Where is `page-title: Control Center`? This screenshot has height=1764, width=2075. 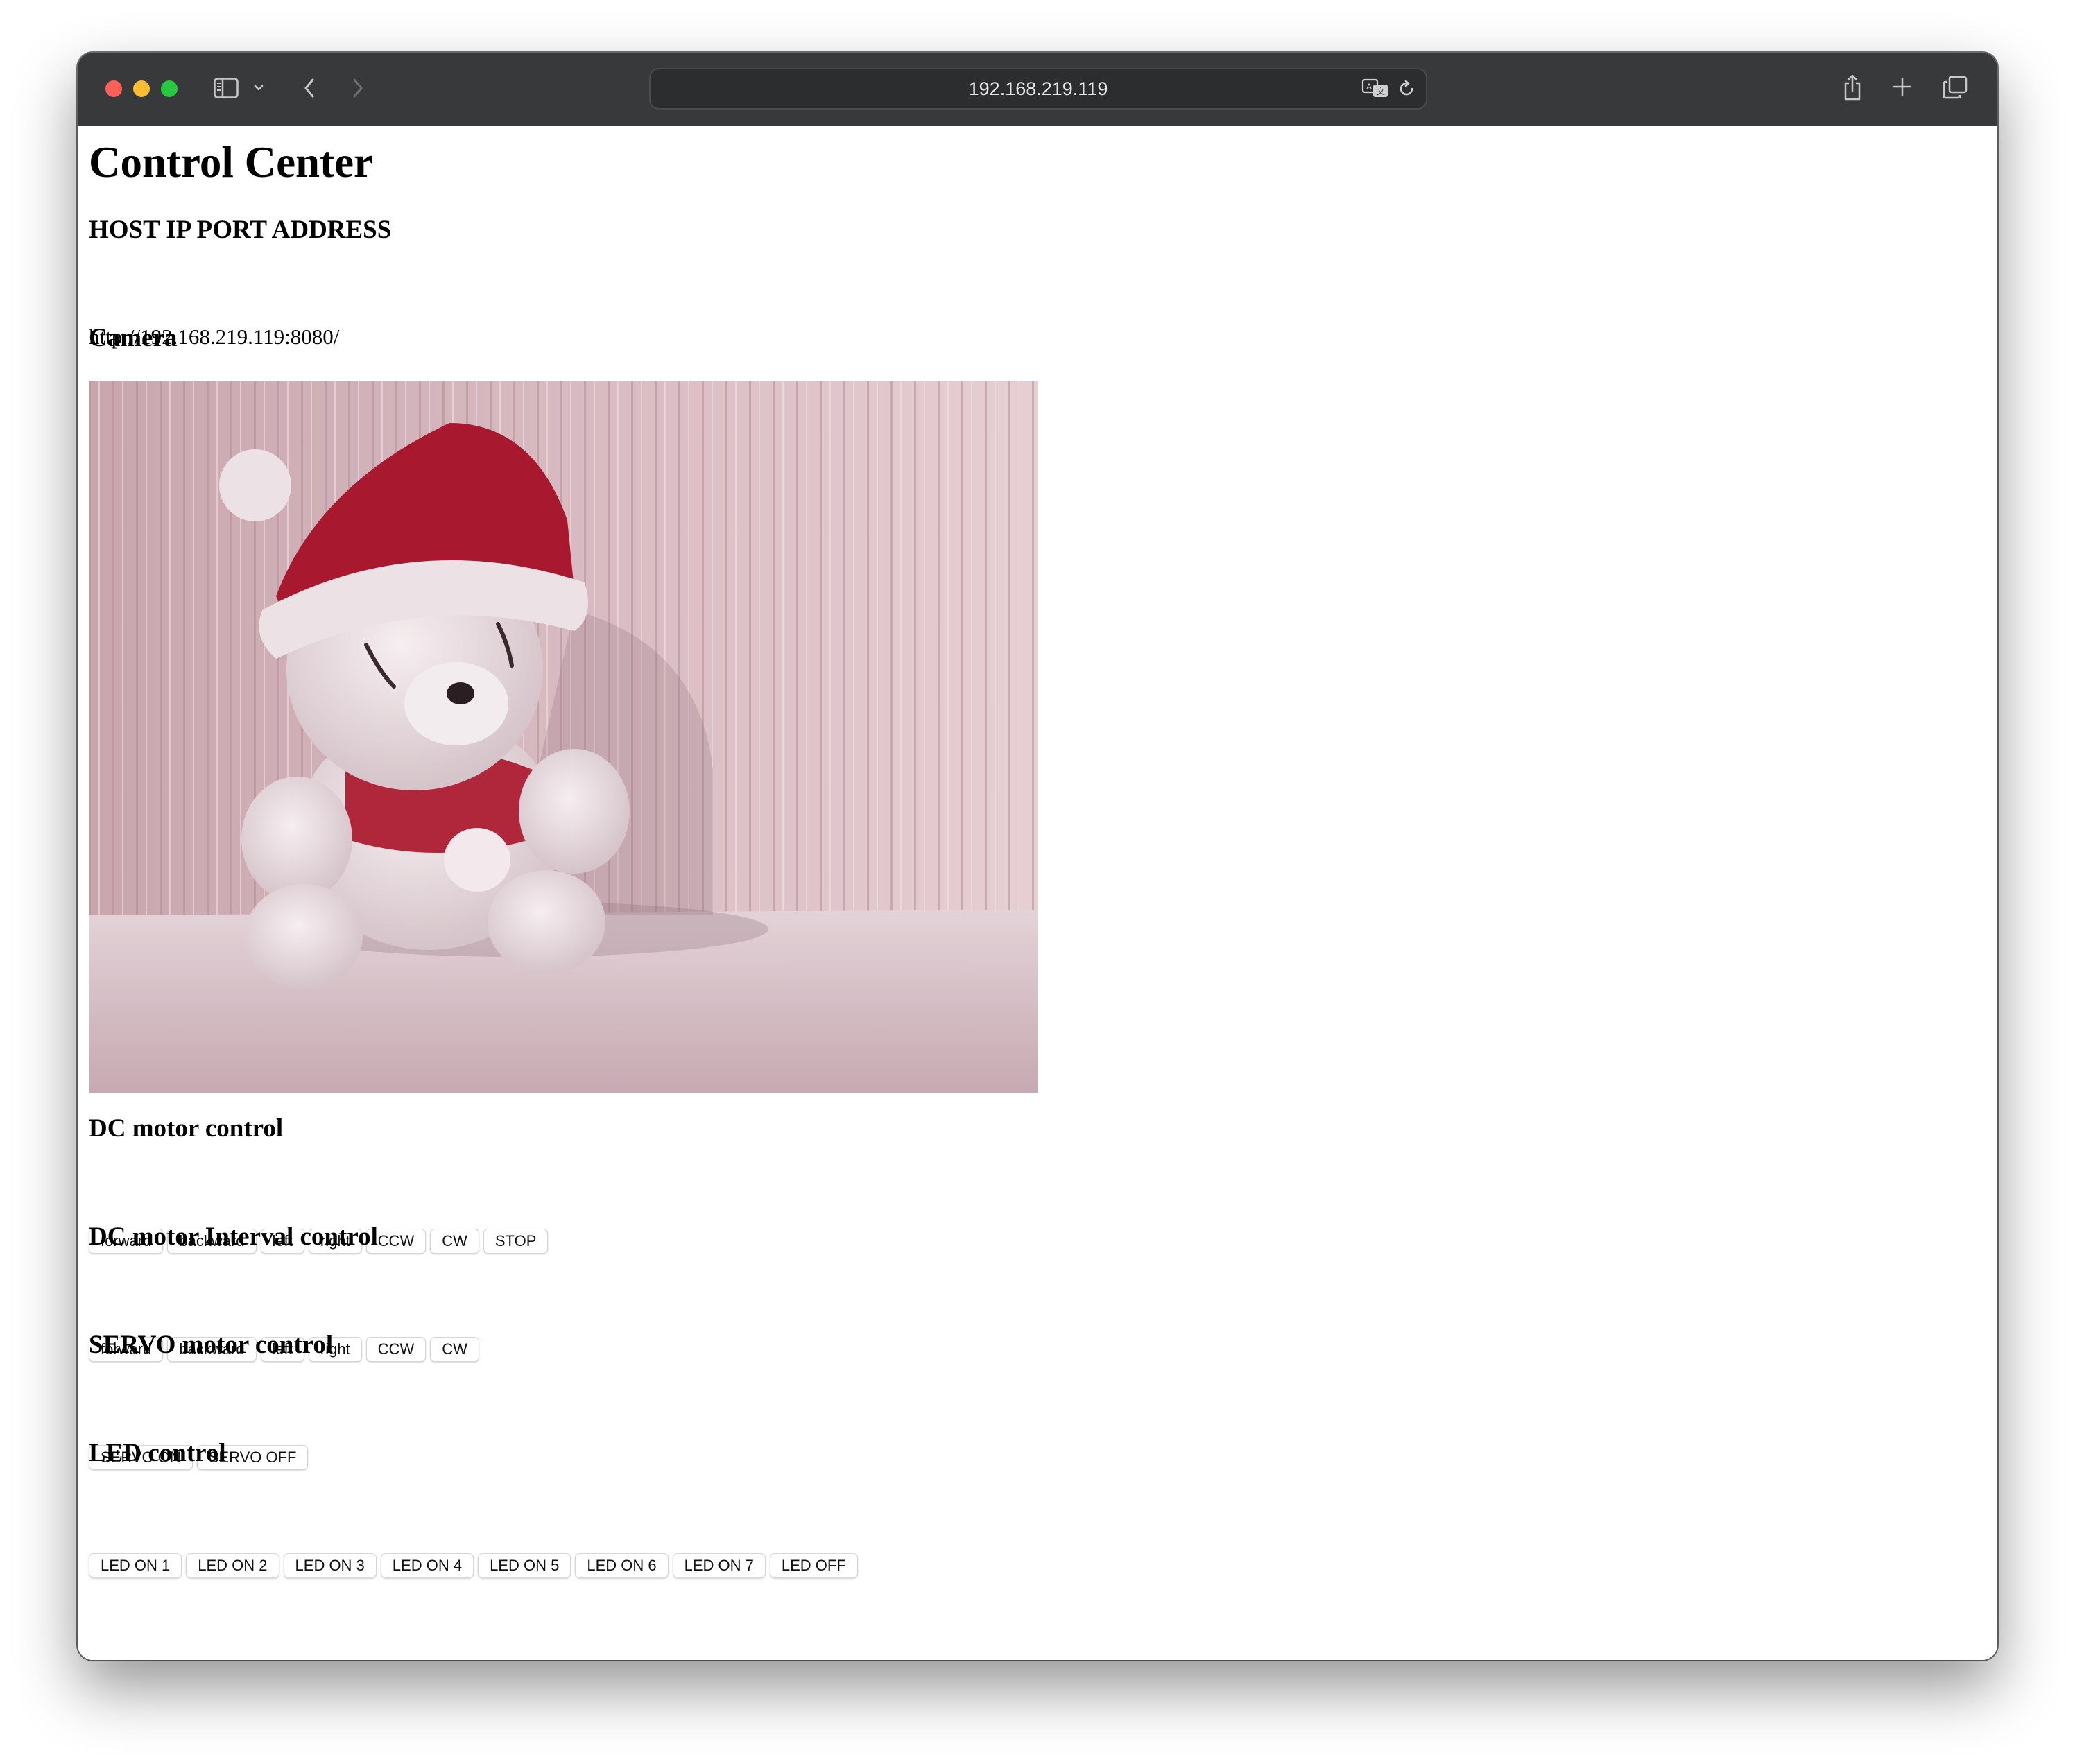 page-title: Control Center is located at coordinates (231, 162).